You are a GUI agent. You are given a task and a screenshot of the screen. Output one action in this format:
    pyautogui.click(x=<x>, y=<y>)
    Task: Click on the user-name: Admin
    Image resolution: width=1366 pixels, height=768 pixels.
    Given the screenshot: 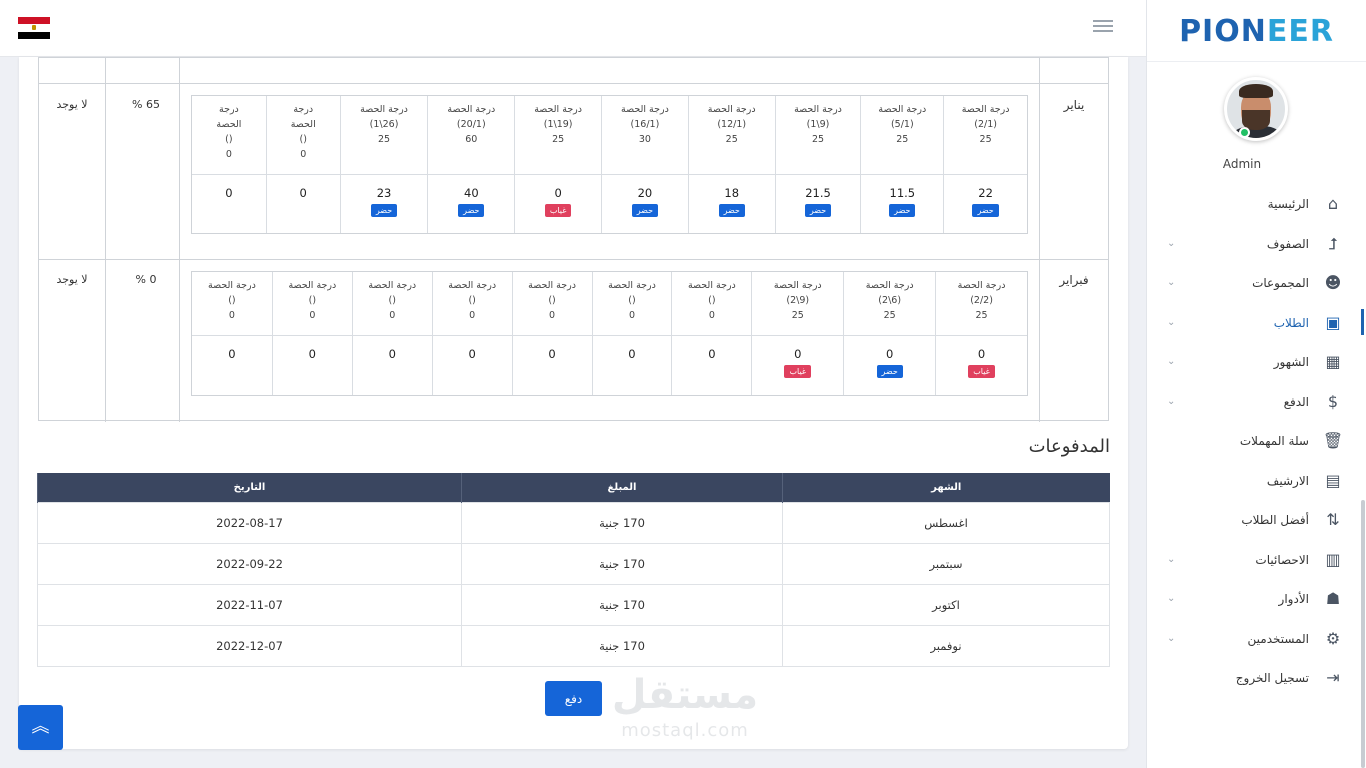 What is the action you would take?
    pyautogui.click(x=1242, y=164)
    